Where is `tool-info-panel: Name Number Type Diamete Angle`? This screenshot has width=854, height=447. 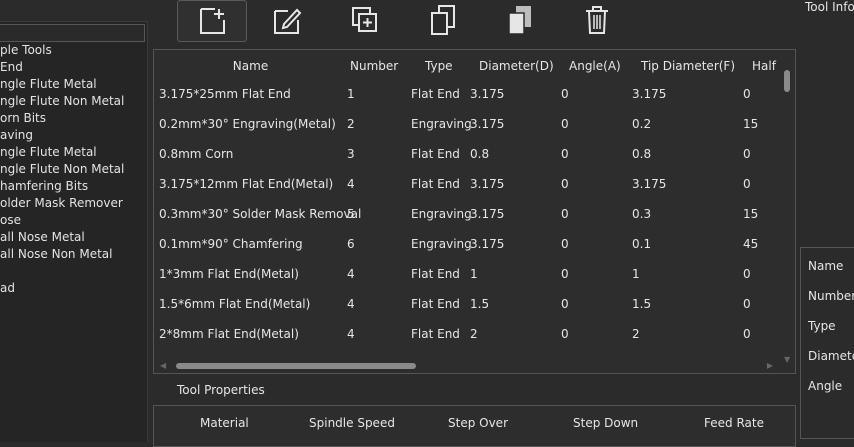
tool-info-panel: Name Number Type Diamete Angle is located at coordinates (827, 343).